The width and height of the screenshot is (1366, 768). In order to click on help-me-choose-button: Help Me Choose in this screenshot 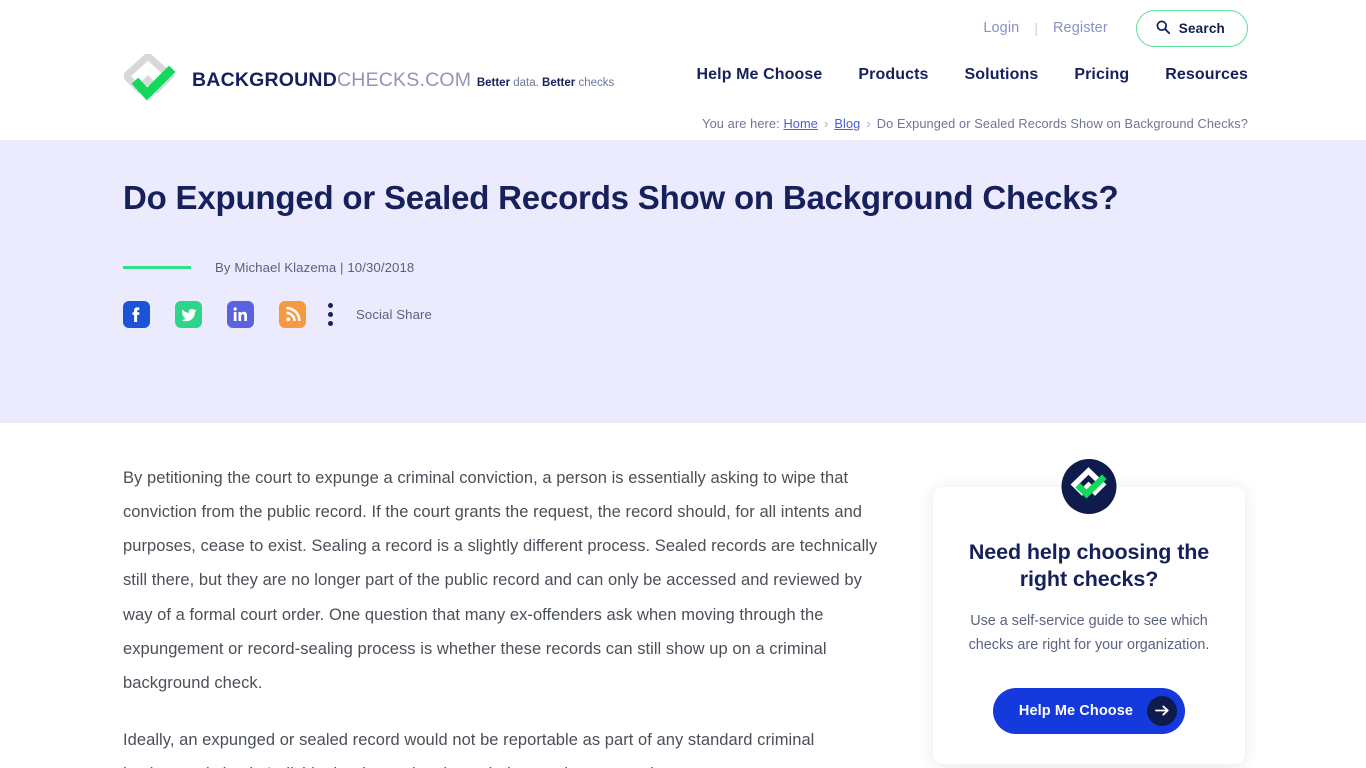, I will do `click(1089, 710)`.